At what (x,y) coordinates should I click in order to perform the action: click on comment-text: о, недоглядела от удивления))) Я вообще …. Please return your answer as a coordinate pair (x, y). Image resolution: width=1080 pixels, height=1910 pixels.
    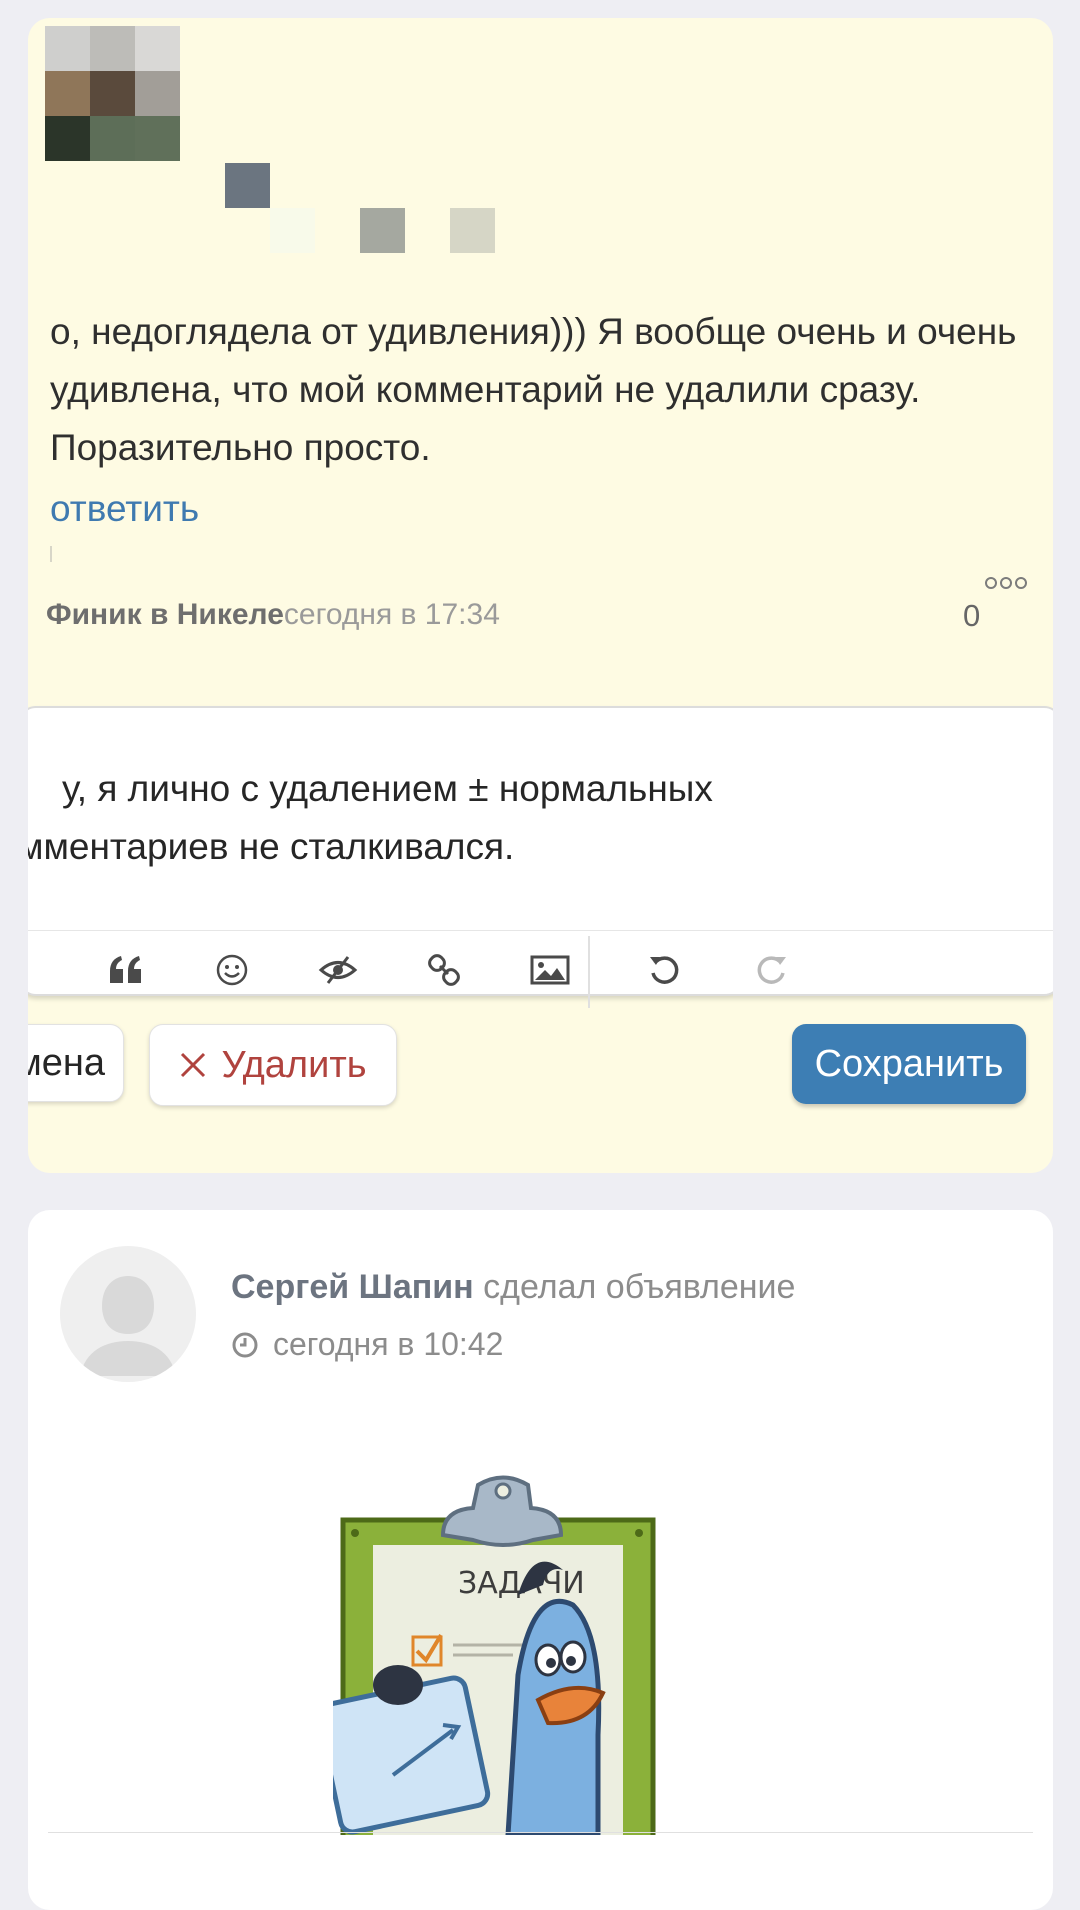
    Looking at the image, I should click on (533, 389).